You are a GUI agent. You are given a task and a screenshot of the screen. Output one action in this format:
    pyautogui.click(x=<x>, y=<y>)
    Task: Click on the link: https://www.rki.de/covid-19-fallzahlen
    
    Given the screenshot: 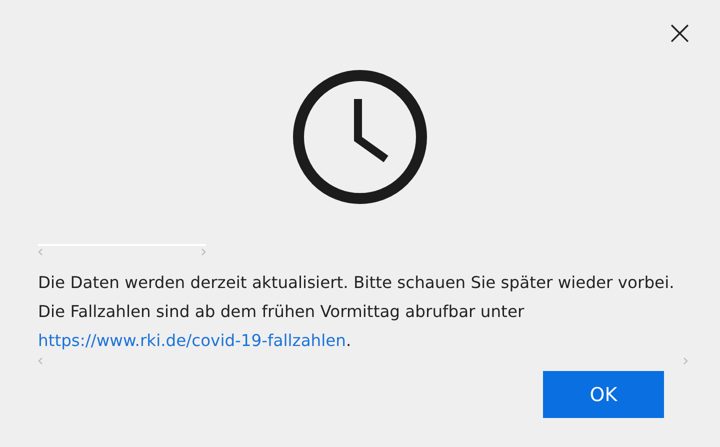 What is the action you would take?
    pyautogui.click(x=192, y=340)
    